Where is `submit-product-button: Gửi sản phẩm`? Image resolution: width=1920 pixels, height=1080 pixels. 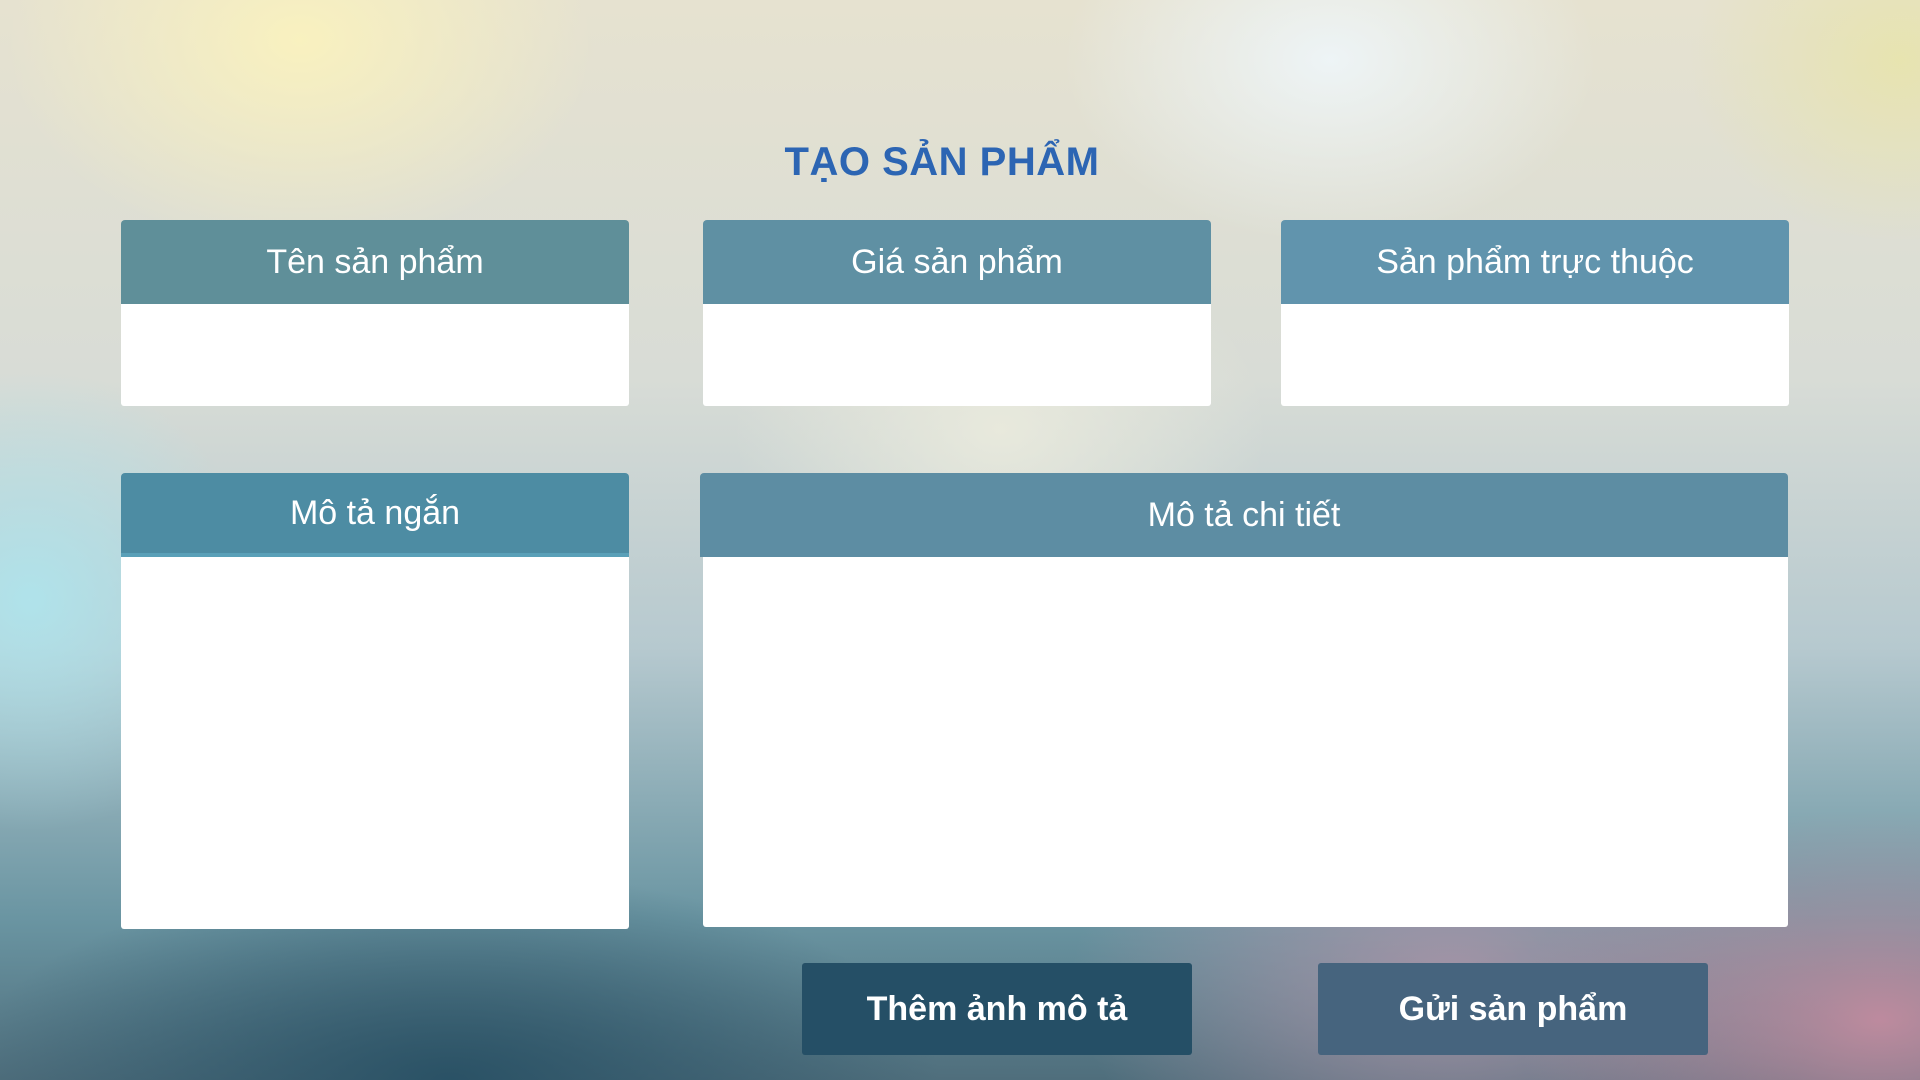
submit-product-button: Gửi sản phẩm is located at coordinates (1513, 1009).